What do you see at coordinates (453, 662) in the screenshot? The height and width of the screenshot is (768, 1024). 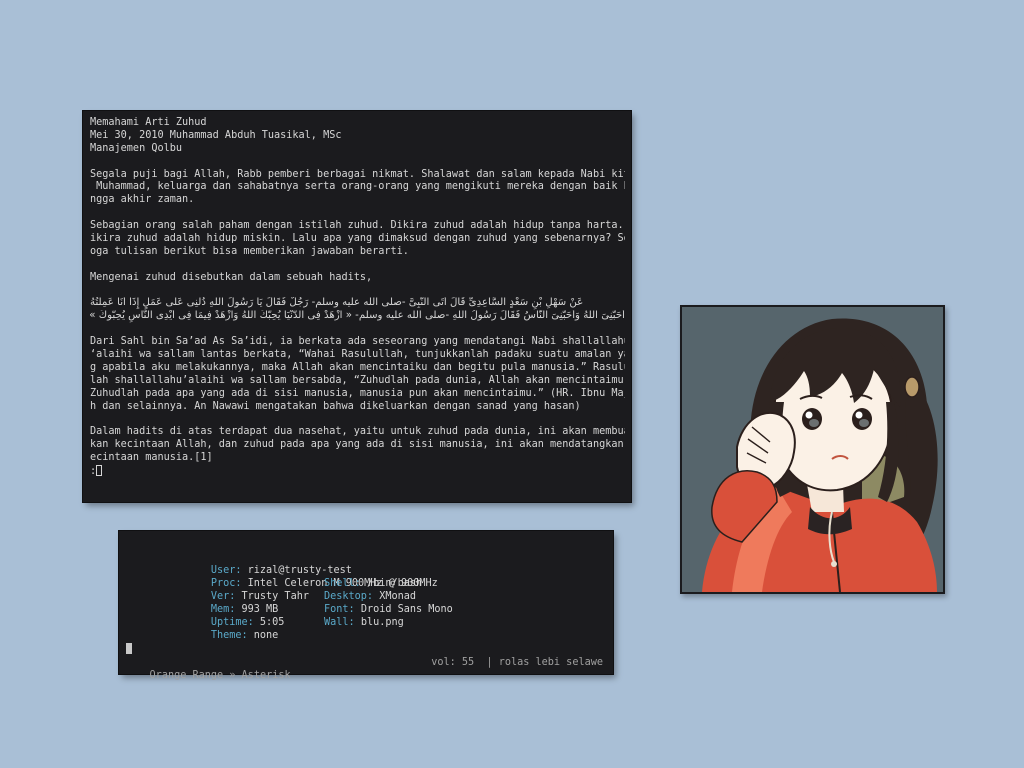 I see `volume-readout: vol: 55` at bounding box center [453, 662].